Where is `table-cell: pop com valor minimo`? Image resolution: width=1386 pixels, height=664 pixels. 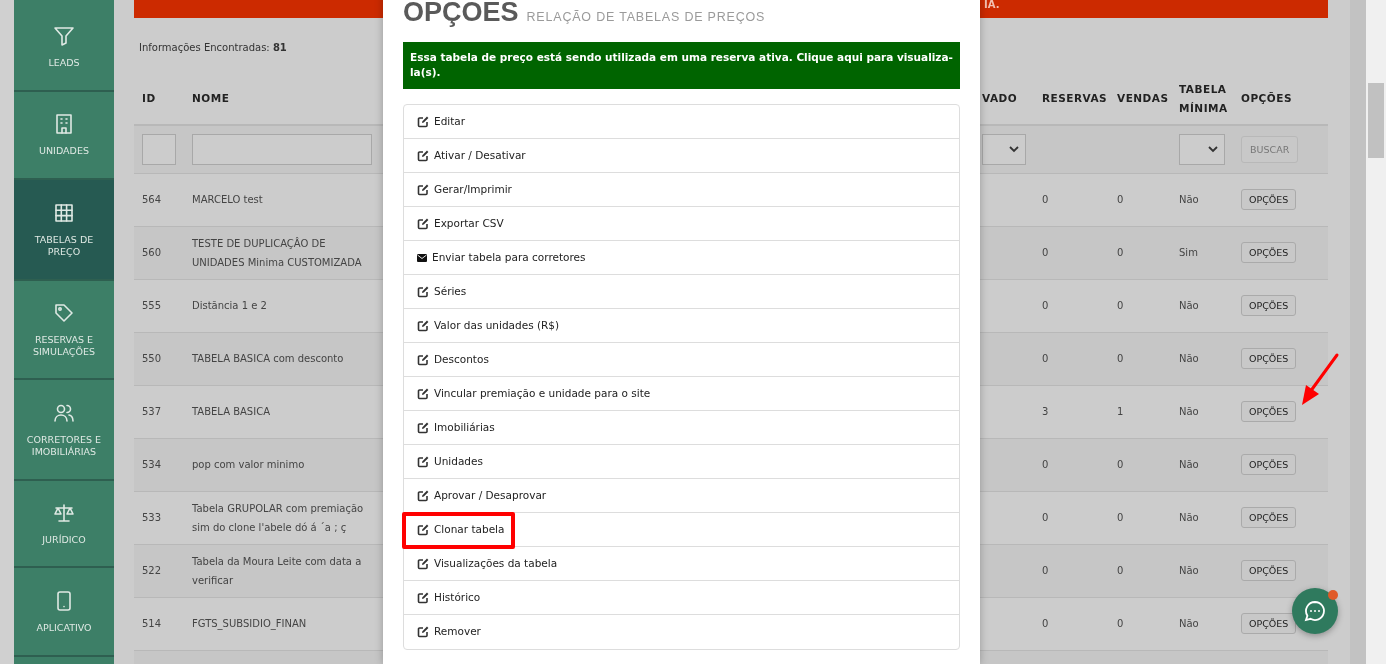 table-cell: pop com valor minimo is located at coordinates (282, 464).